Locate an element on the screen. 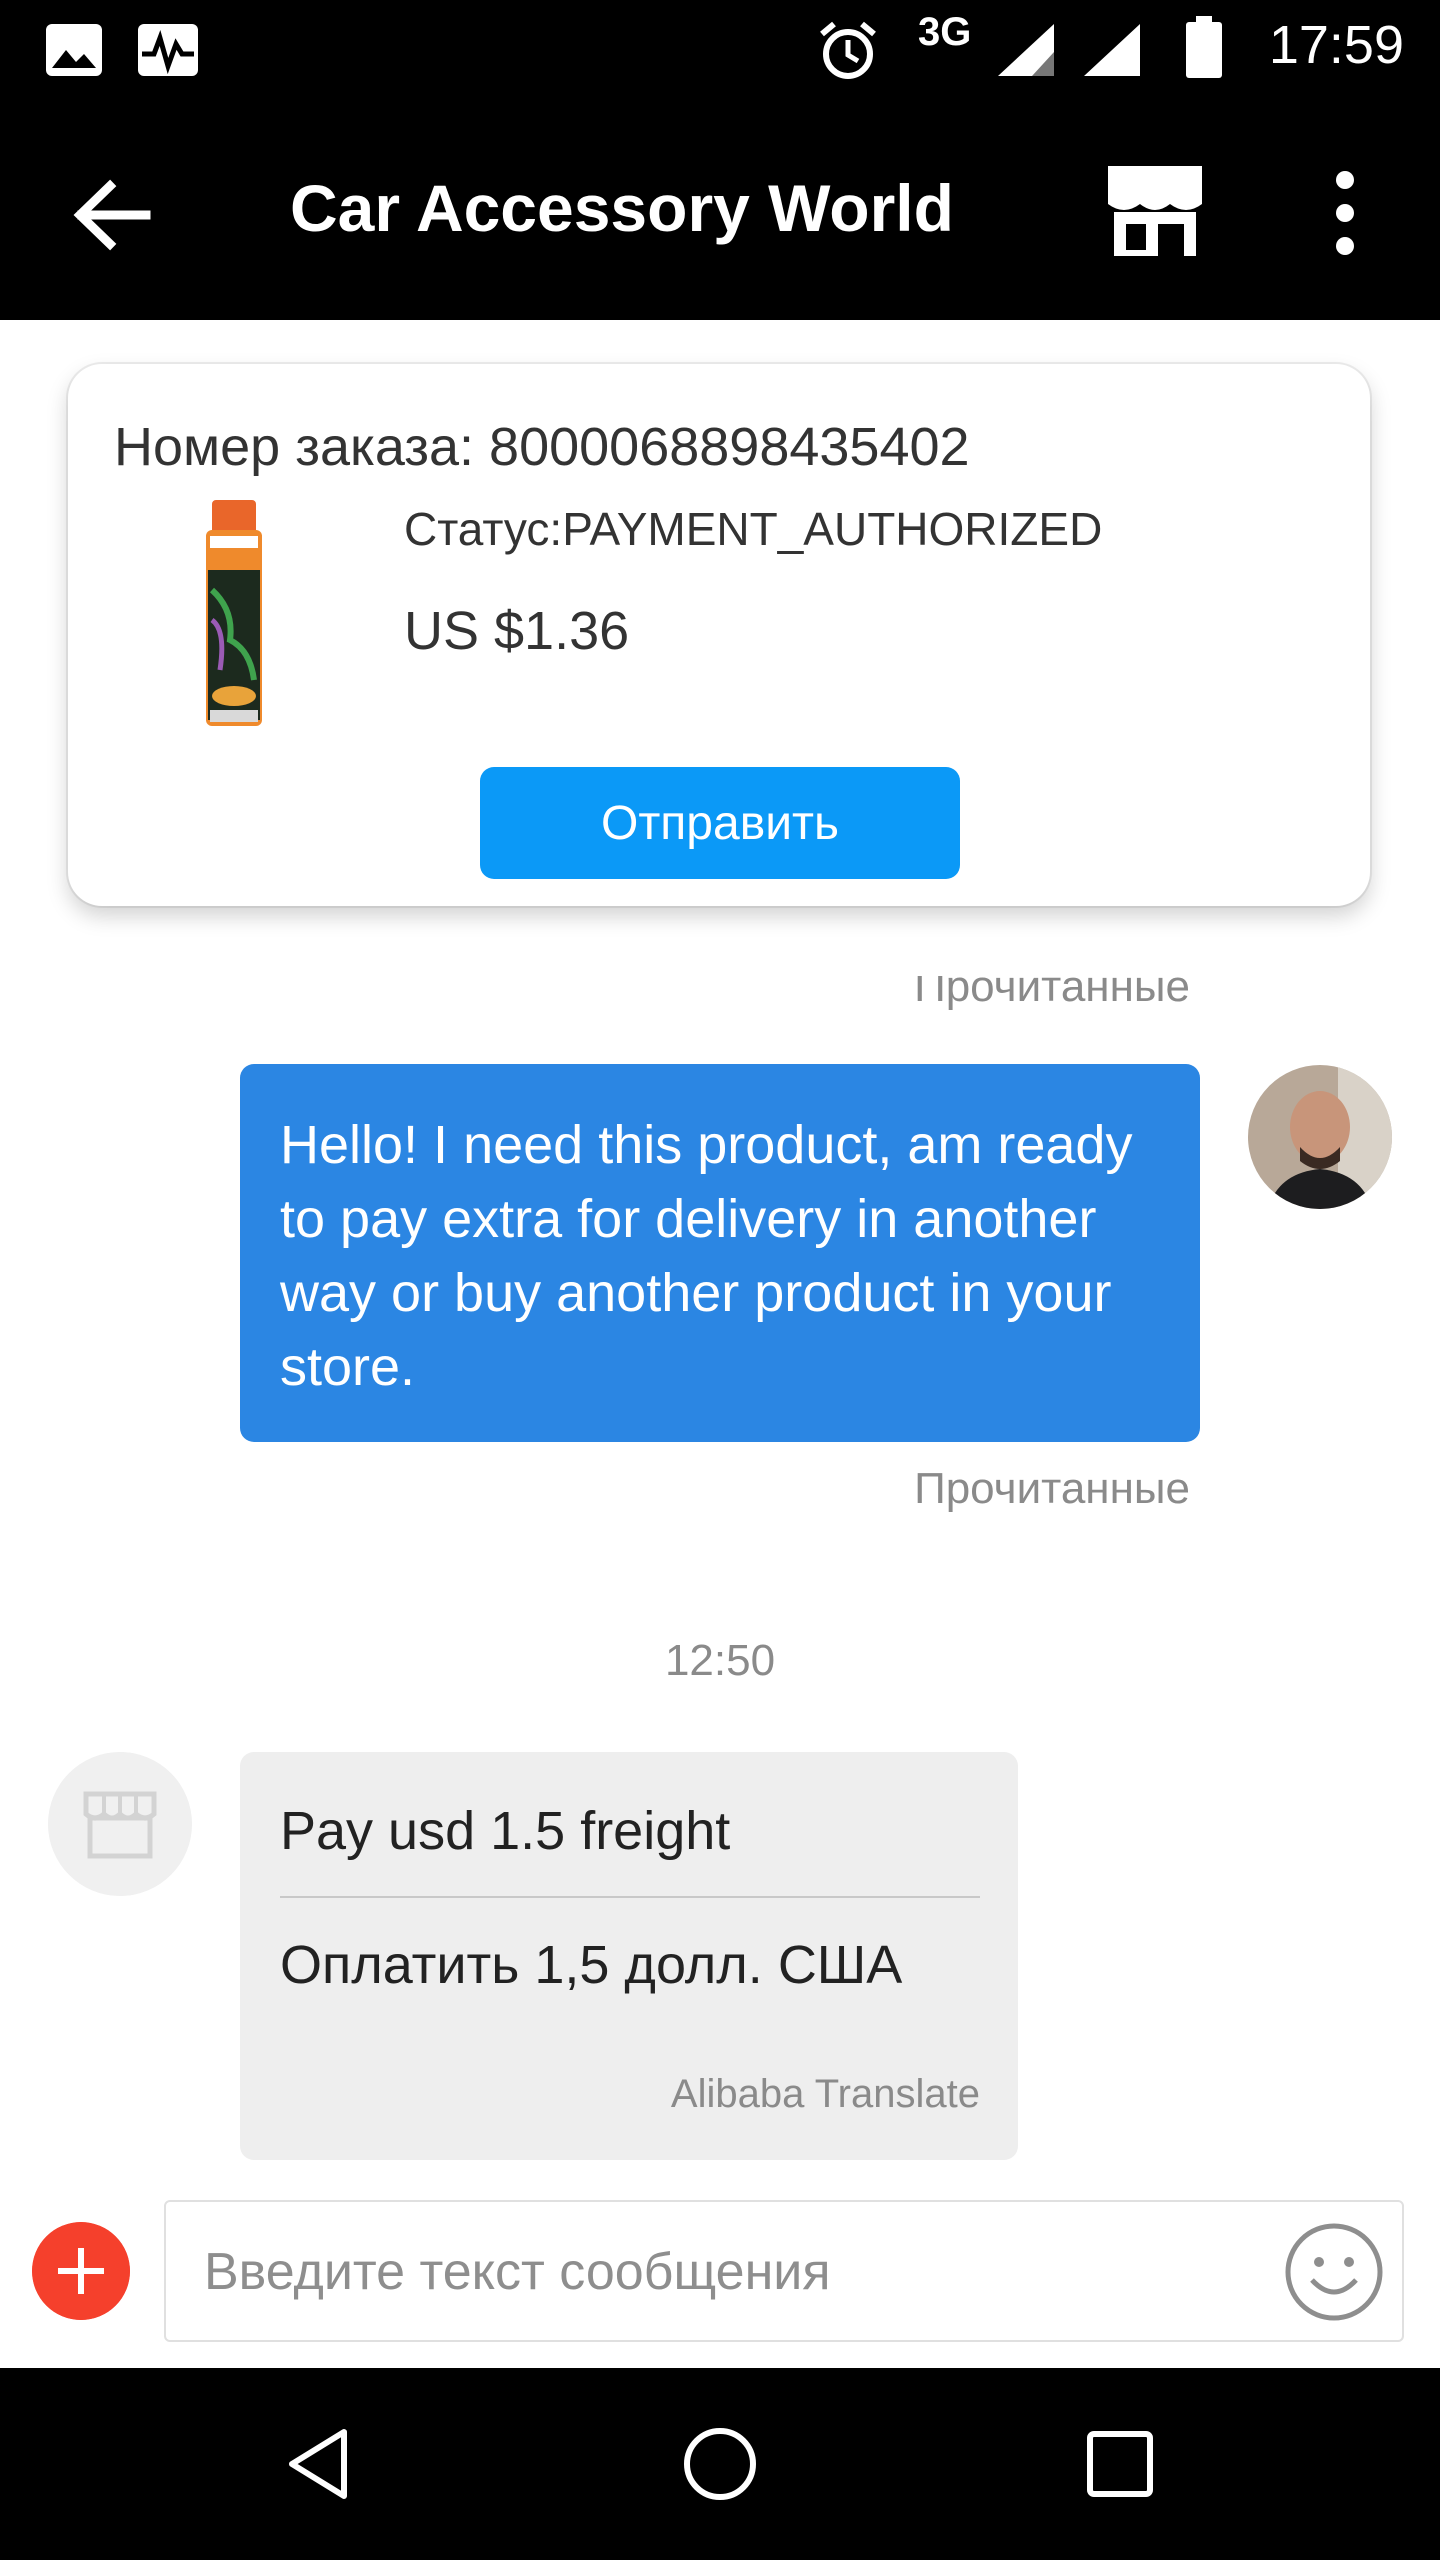 This screenshot has width=1440, height=2560. nav-recents-icon is located at coordinates (1120, 2464).